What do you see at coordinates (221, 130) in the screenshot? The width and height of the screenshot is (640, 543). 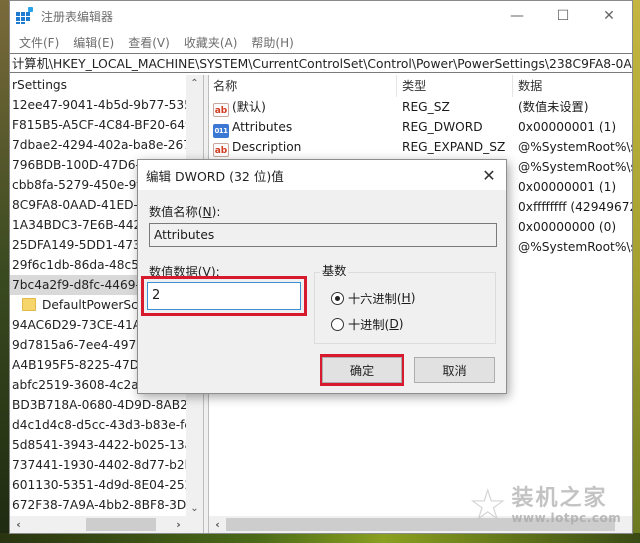 I see `dword-value-icon: 011` at bounding box center [221, 130].